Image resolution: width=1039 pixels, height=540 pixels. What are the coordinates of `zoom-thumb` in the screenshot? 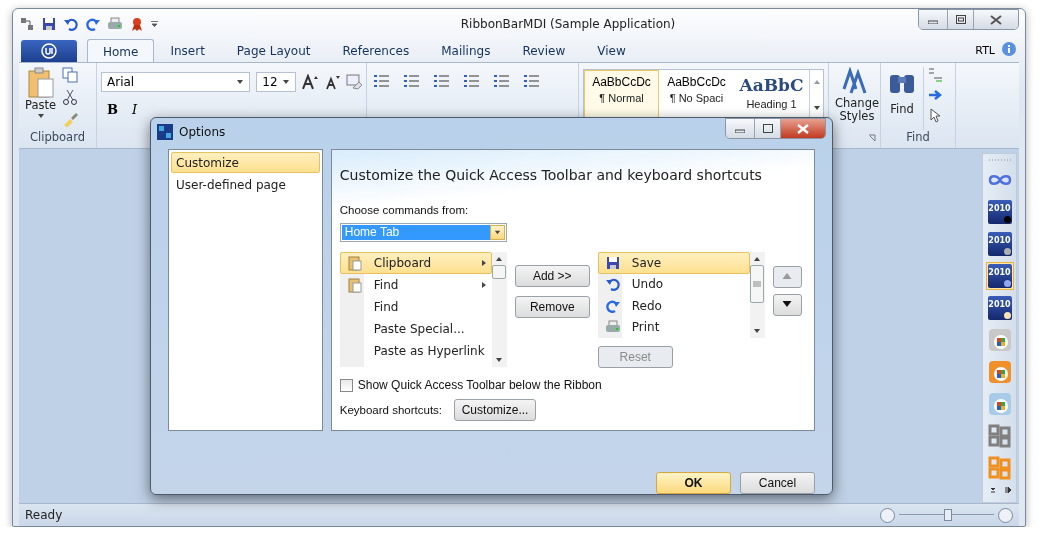 It's located at (947, 515).